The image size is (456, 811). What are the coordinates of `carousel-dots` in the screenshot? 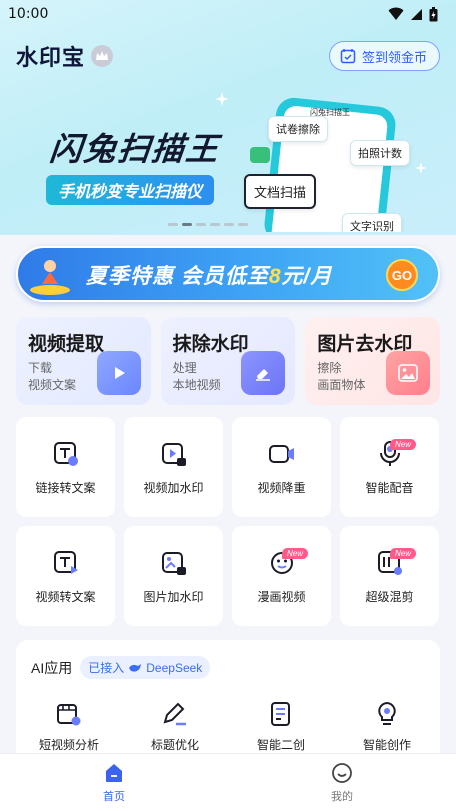 It's located at (208, 224).